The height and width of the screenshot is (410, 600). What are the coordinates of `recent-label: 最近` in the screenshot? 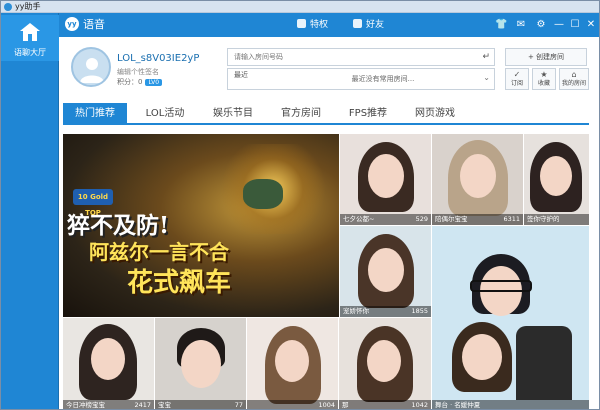 It's located at (241, 75).